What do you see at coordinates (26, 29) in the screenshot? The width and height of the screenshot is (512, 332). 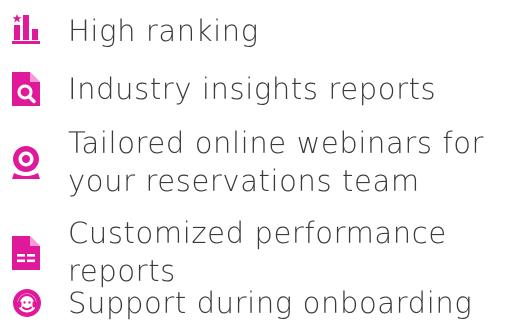 I see `ranking-chart-icon` at bounding box center [26, 29].